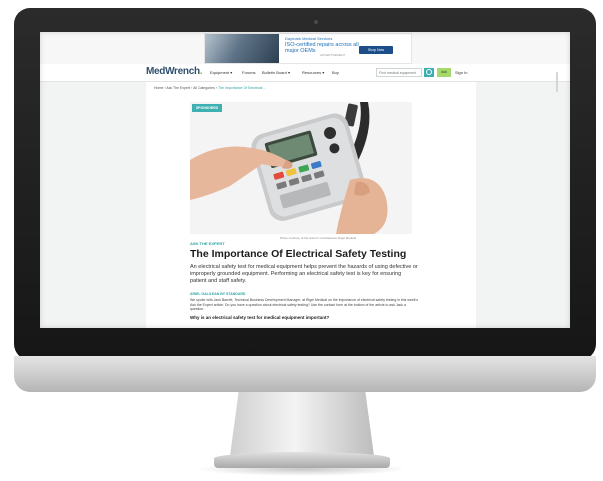 Image resolution: width=603 pixels, height=481 pixels. What do you see at coordinates (242, 48) in the screenshot?
I see `ad-image` at bounding box center [242, 48].